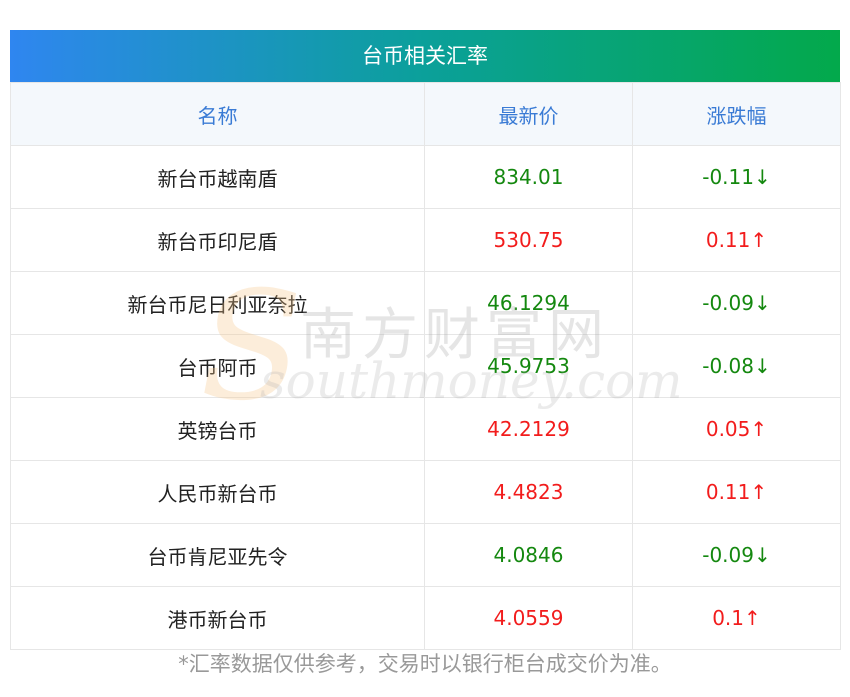 This screenshot has height=697, width=850. What do you see at coordinates (217, 303) in the screenshot?
I see `pair-name: 新台币尼日利亚奈拉` at bounding box center [217, 303].